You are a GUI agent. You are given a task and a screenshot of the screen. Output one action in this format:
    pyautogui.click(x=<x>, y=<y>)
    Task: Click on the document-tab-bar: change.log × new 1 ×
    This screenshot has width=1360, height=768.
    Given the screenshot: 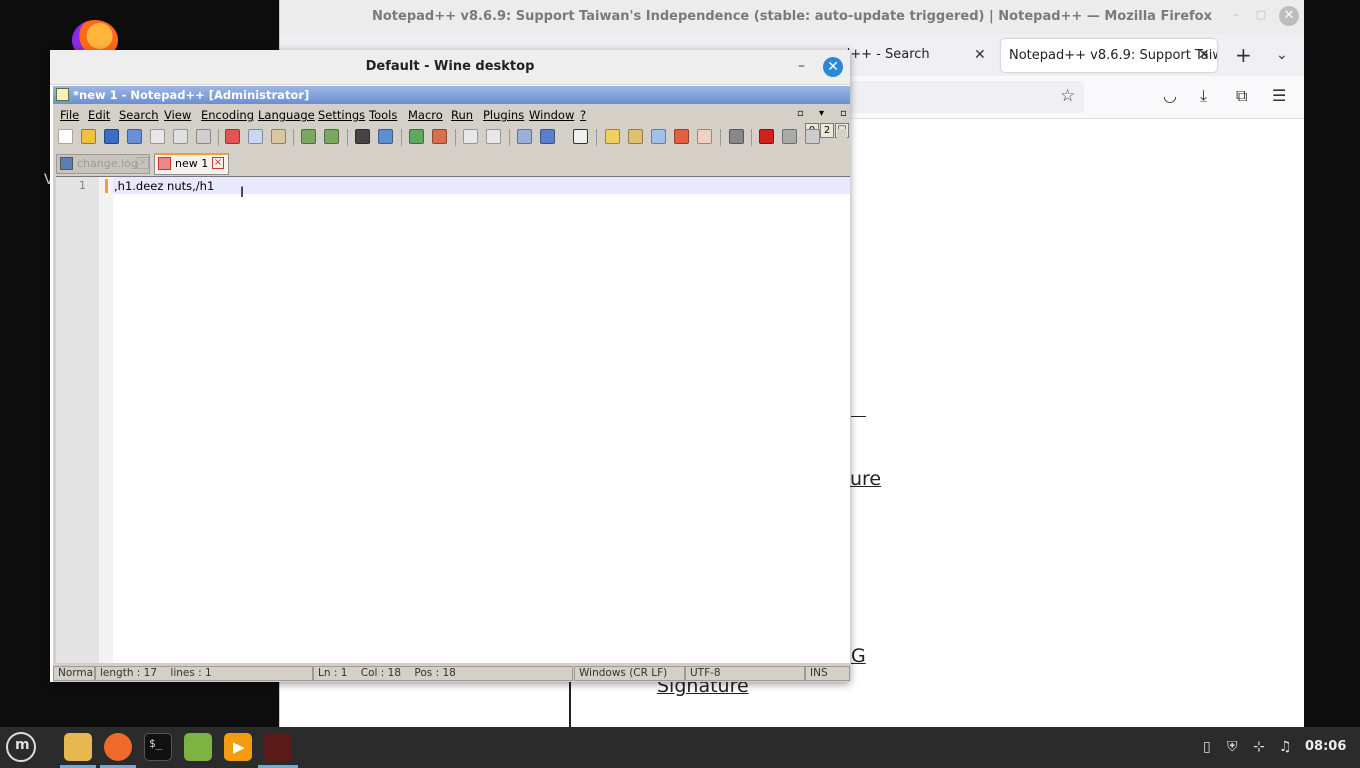 What is the action you would take?
    pyautogui.click(x=451, y=164)
    